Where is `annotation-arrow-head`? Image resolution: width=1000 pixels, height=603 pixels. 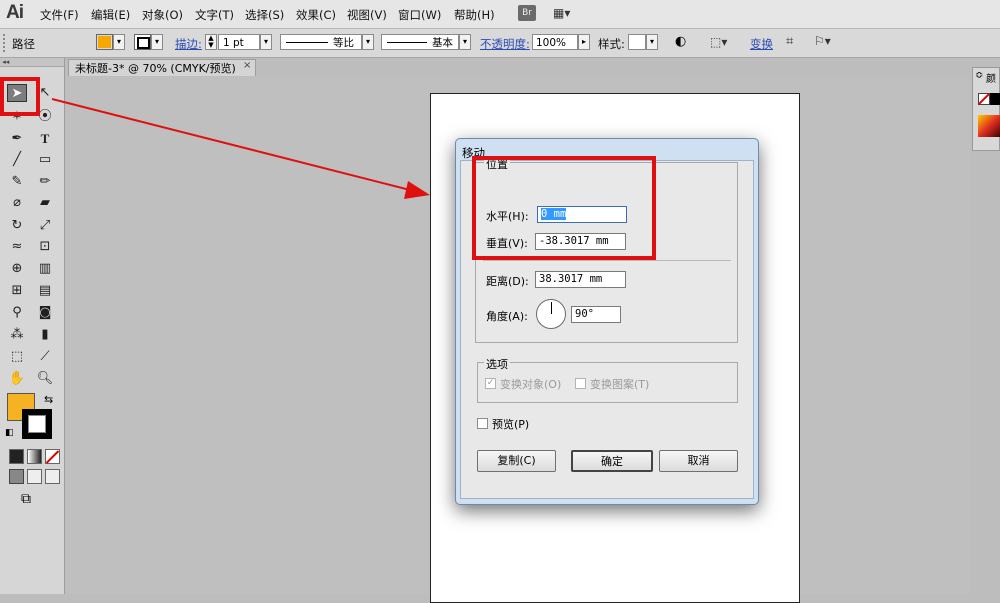
annotation-arrow-head is located at coordinates (417, 190).